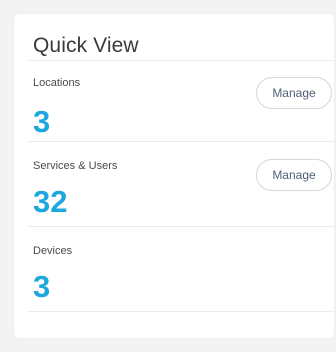 The image size is (336, 352). Describe the element at coordinates (294, 175) in the screenshot. I see `manage-services-users-button: Manage` at that location.